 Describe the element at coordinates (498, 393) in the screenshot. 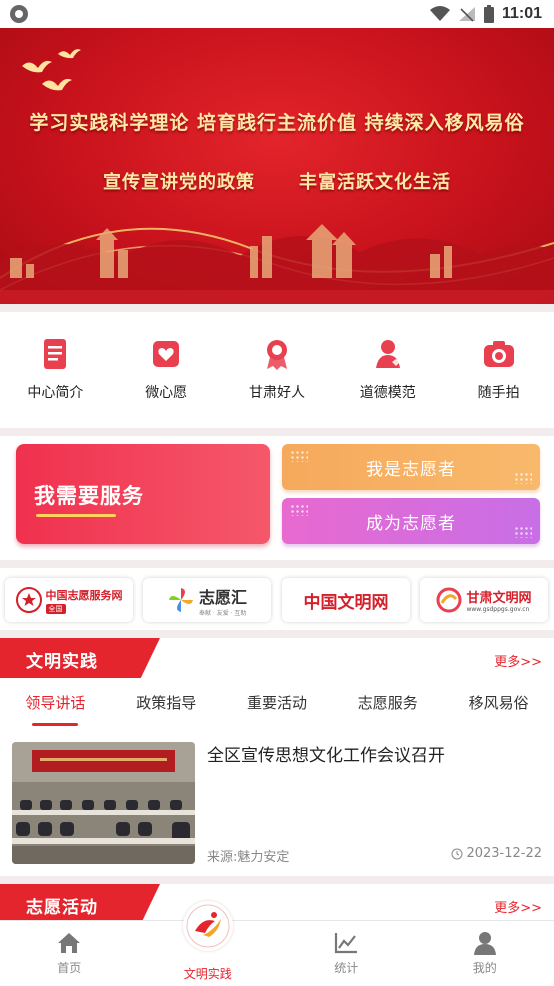

I see `menu-label: 随手拍` at that location.